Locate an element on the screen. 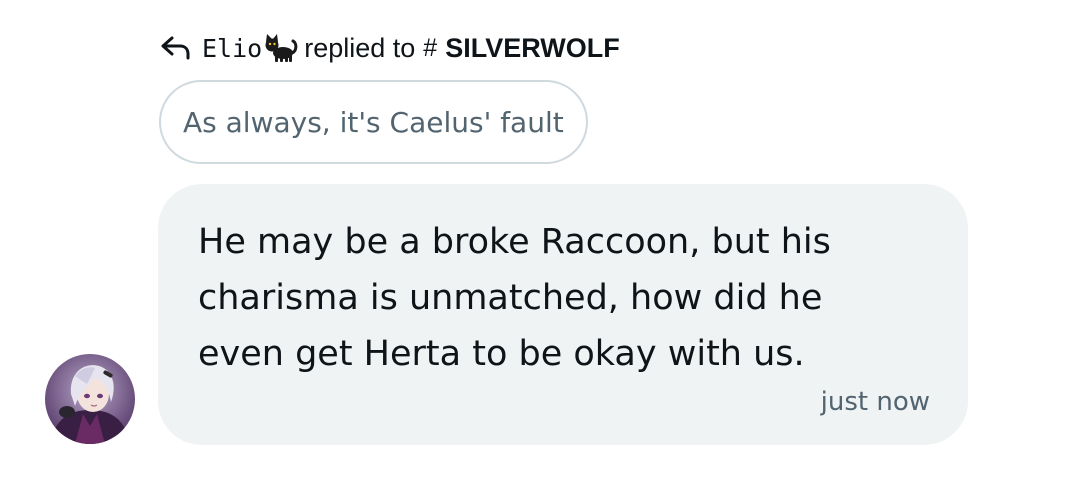  quoted-message-text: As always, it's Caelus' fault is located at coordinates (373, 122).